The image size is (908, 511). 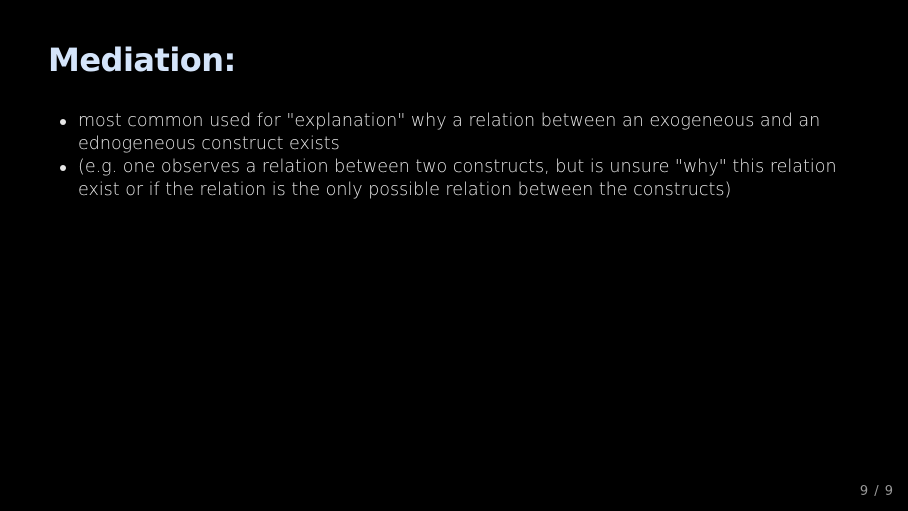 I want to click on page-number: 9 / 9, so click(x=876, y=491).